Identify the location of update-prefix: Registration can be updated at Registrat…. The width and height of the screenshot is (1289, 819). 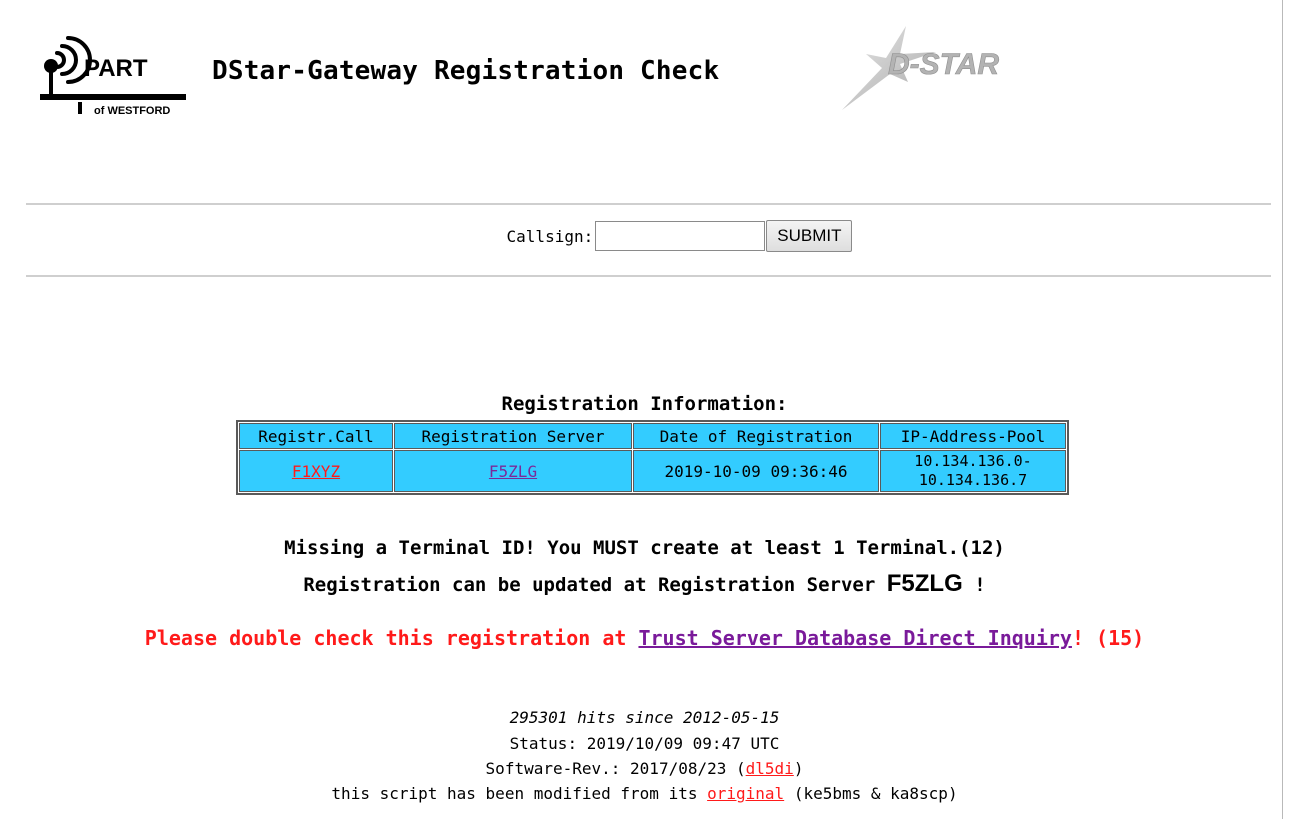
(589, 585).